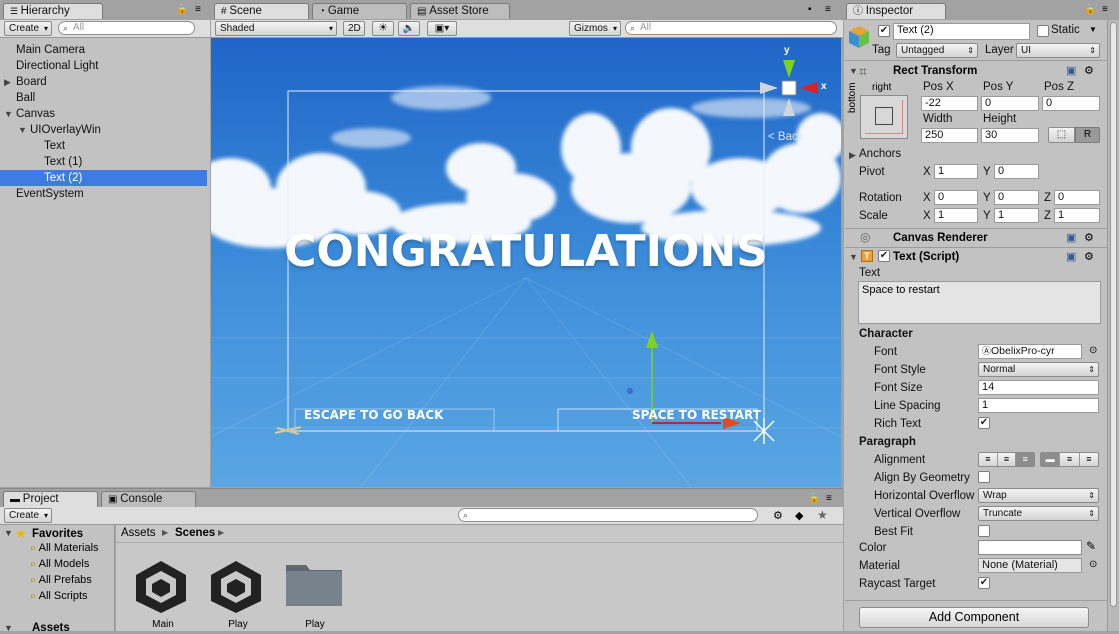 The width and height of the screenshot is (1119, 634). I want to click on breadcrumb-scenes: Scenes, so click(195, 533).